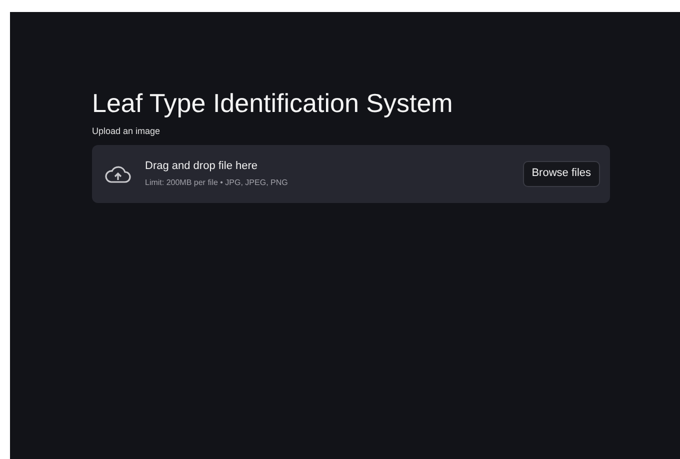  I want to click on uploader-label: Upload an image, so click(126, 131).